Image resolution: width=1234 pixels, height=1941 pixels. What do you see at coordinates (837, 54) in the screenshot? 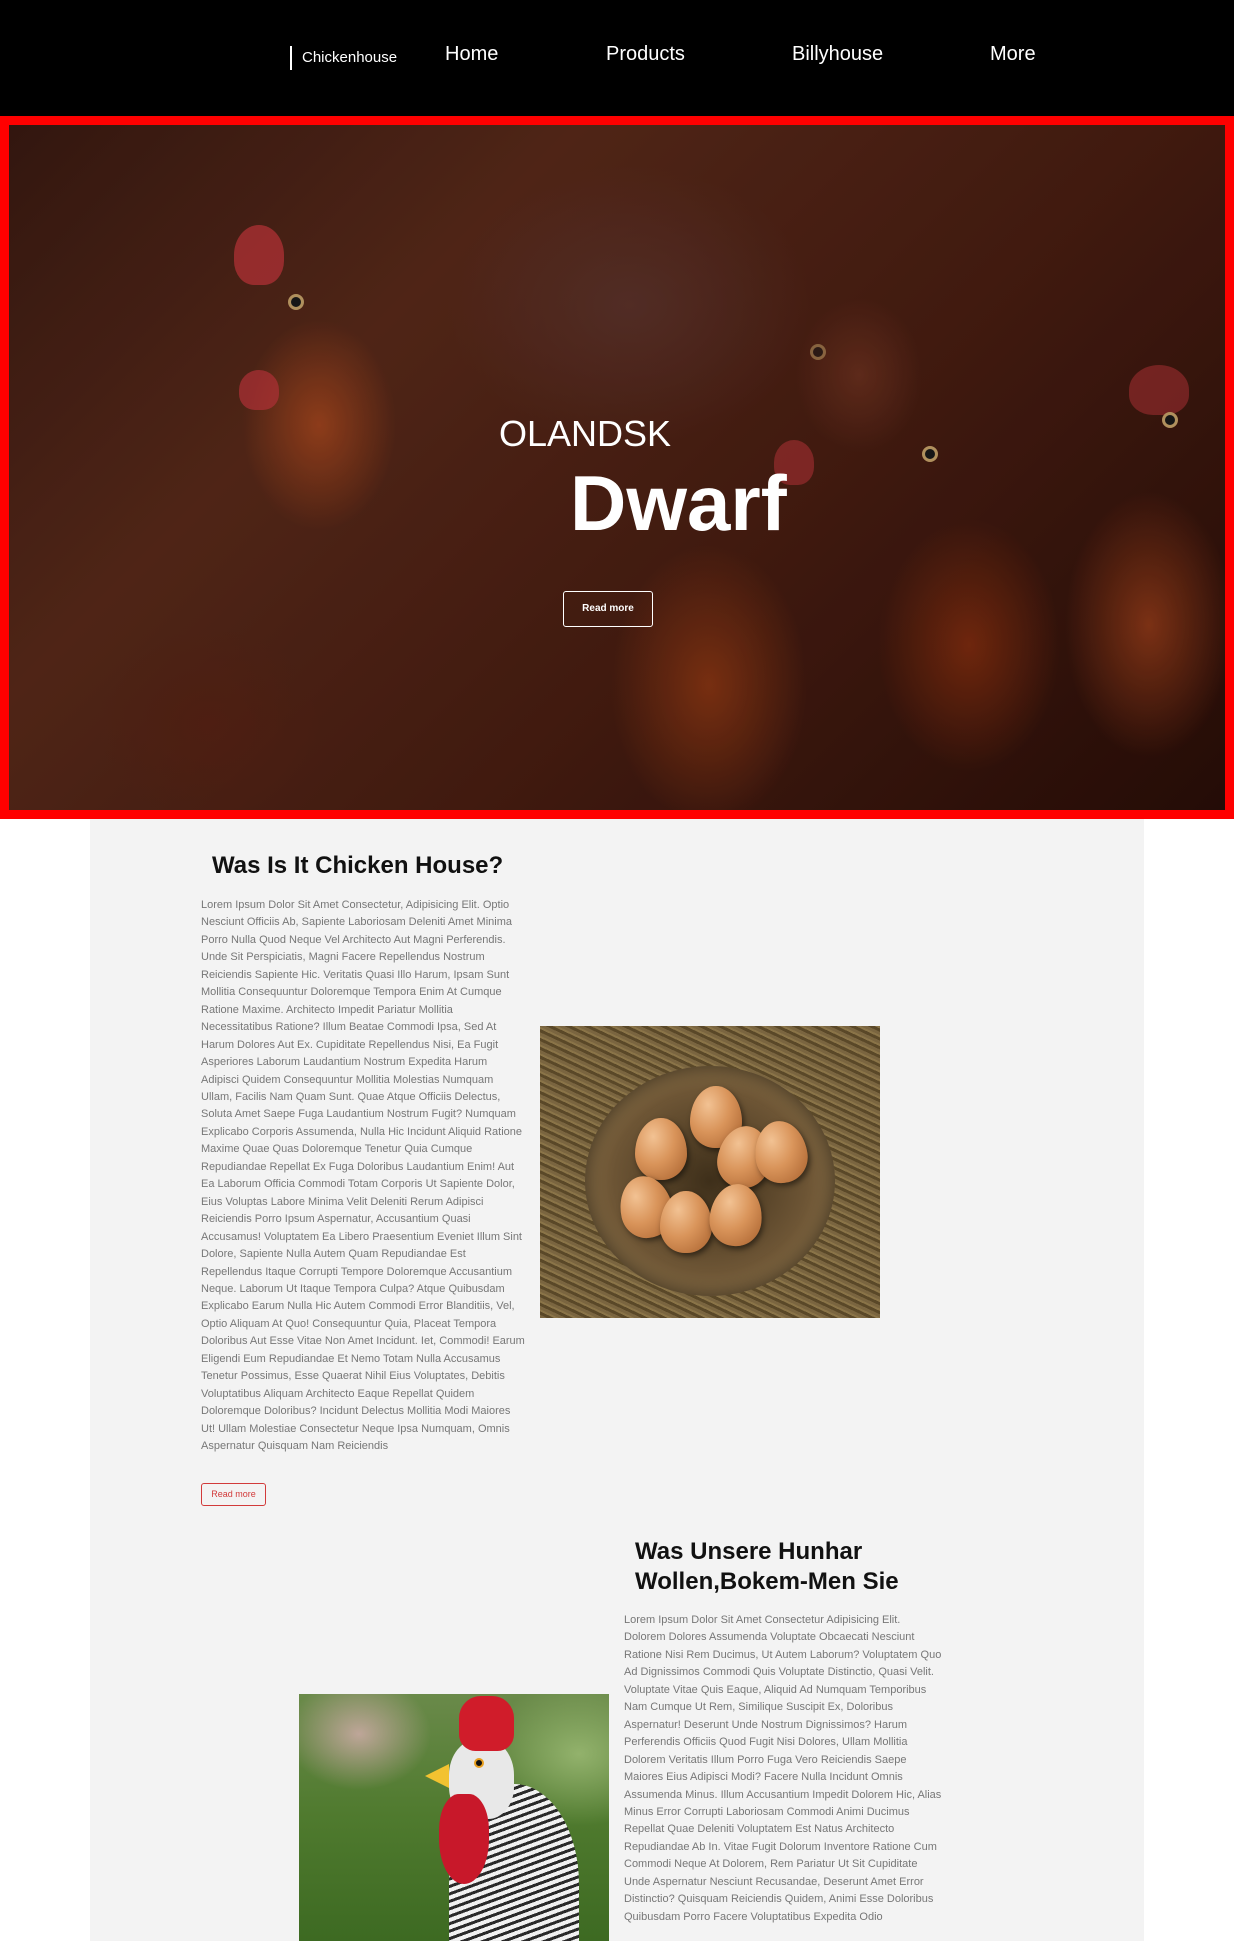
I see `nav-link-billyhouse: Billyhouse` at bounding box center [837, 54].